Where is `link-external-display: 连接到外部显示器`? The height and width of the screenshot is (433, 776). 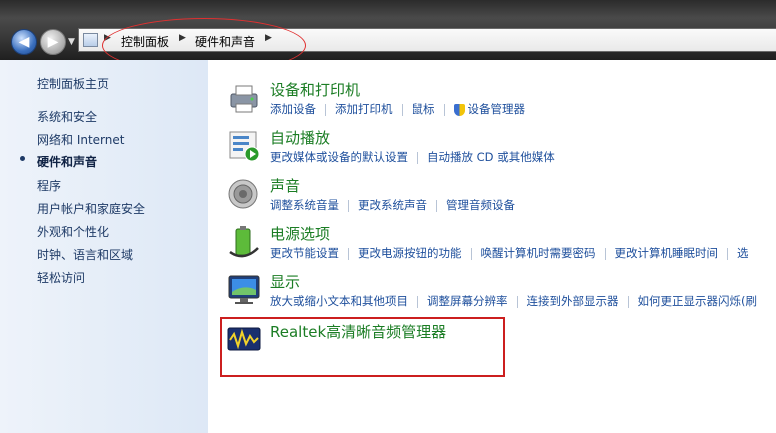 link-external-display: 连接到外部显示器 is located at coordinates (573, 301).